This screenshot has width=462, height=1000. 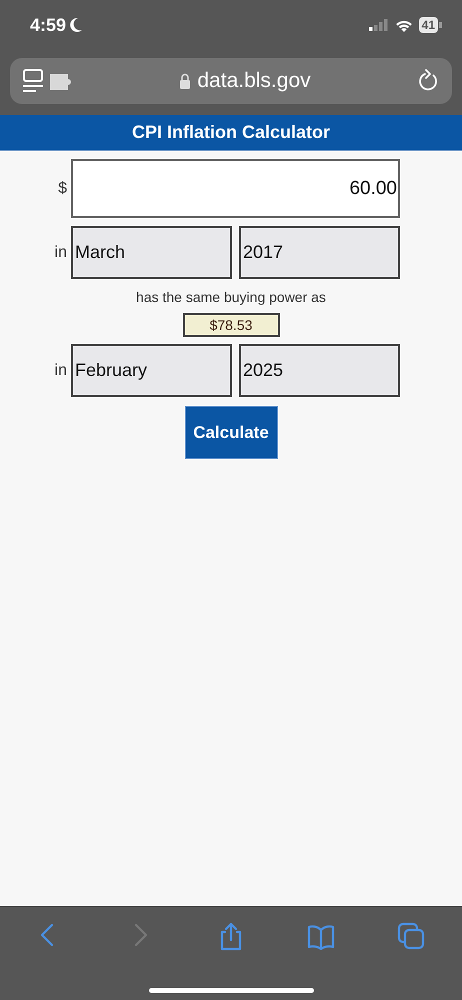 What do you see at coordinates (47, 81) in the screenshot?
I see `reader-icon` at bounding box center [47, 81].